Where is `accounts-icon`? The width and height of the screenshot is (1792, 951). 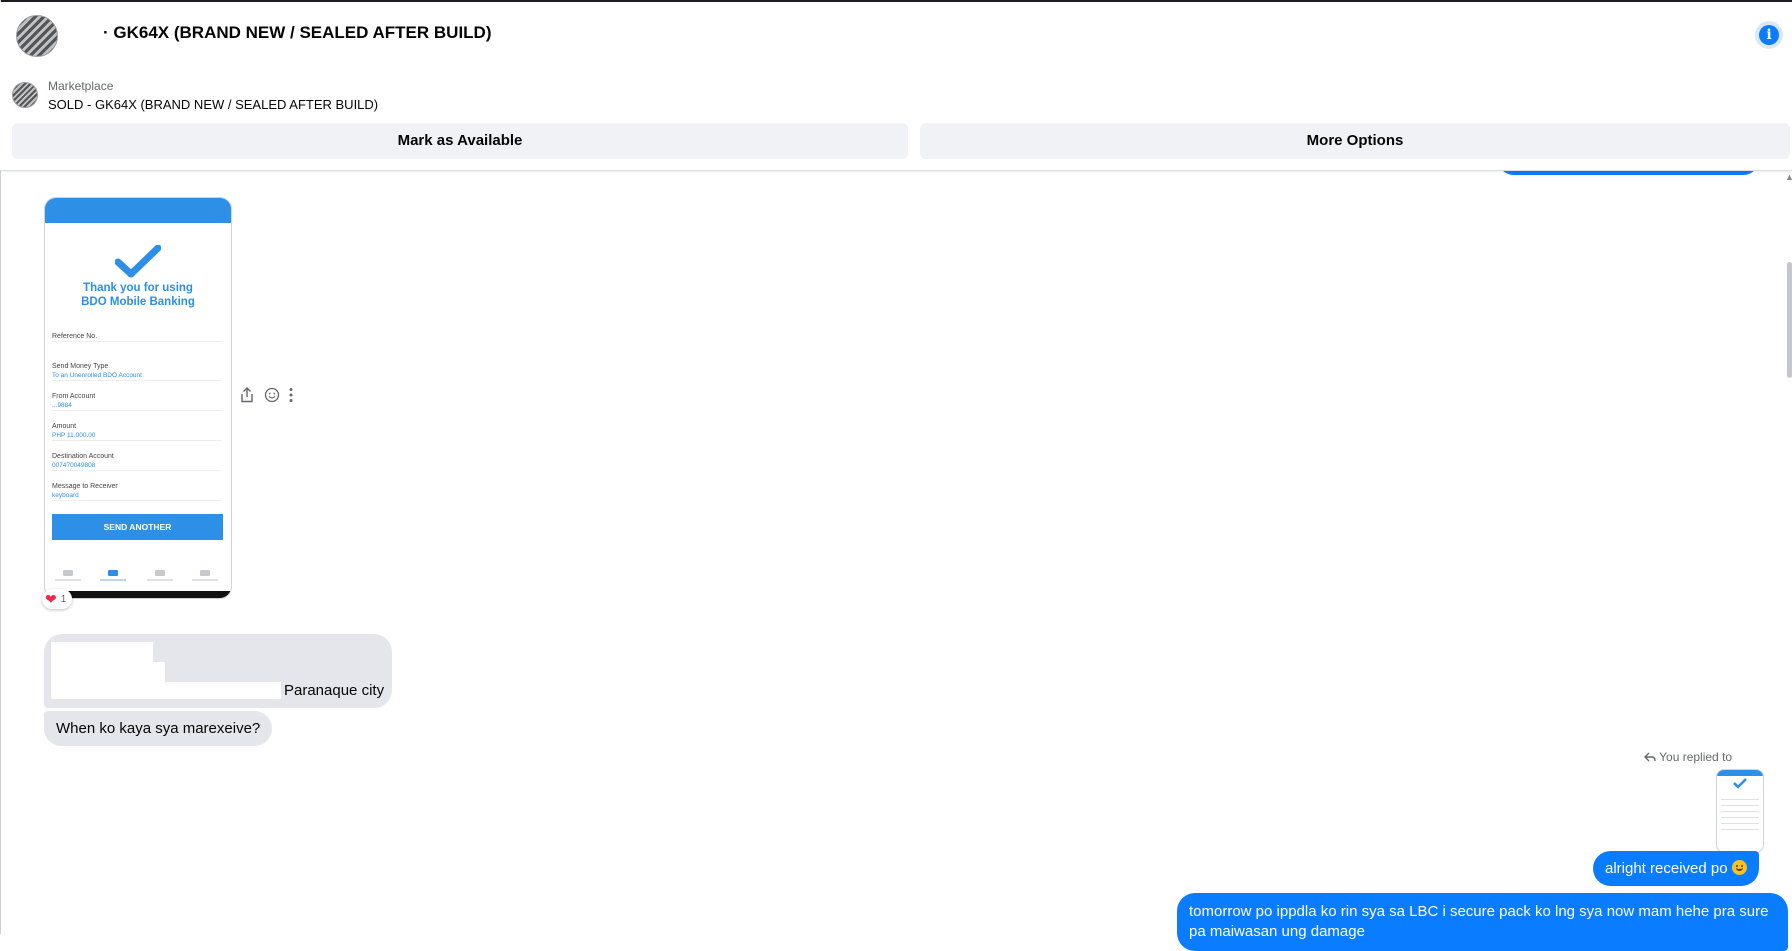 accounts-icon is located at coordinates (68, 573).